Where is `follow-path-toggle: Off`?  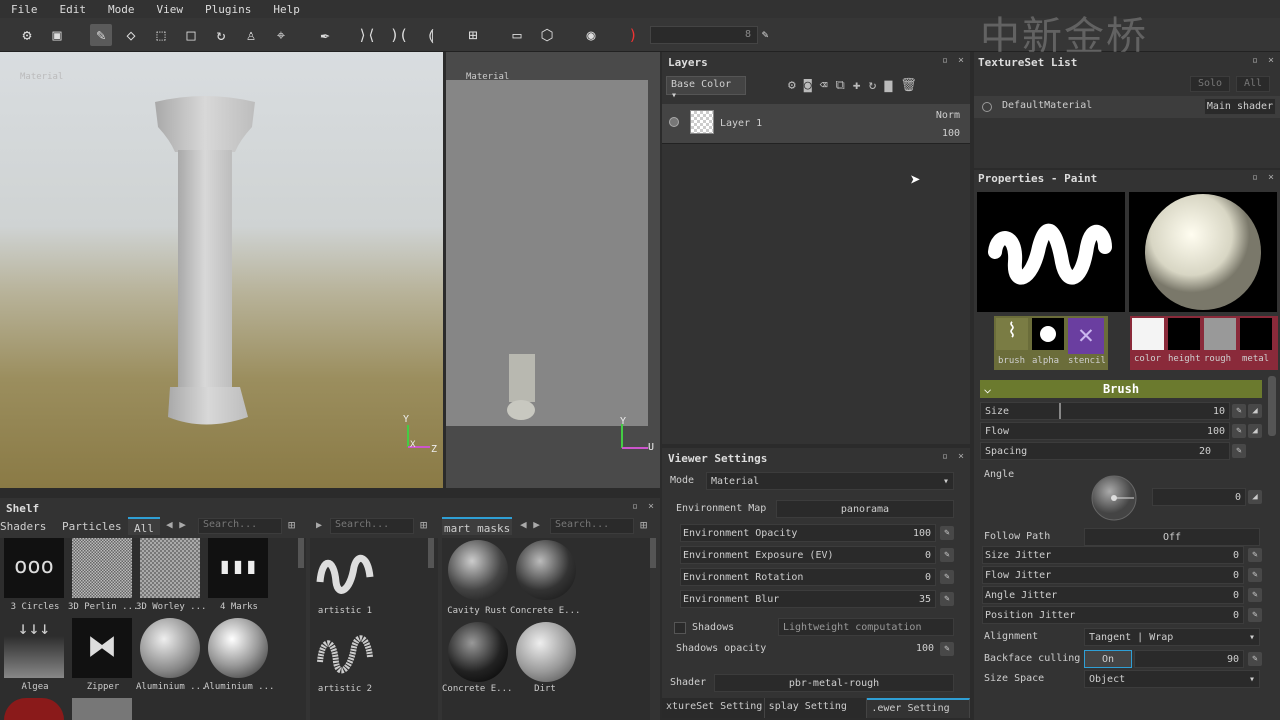 follow-path-toggle: Off is located at coordinates (1172, 537).